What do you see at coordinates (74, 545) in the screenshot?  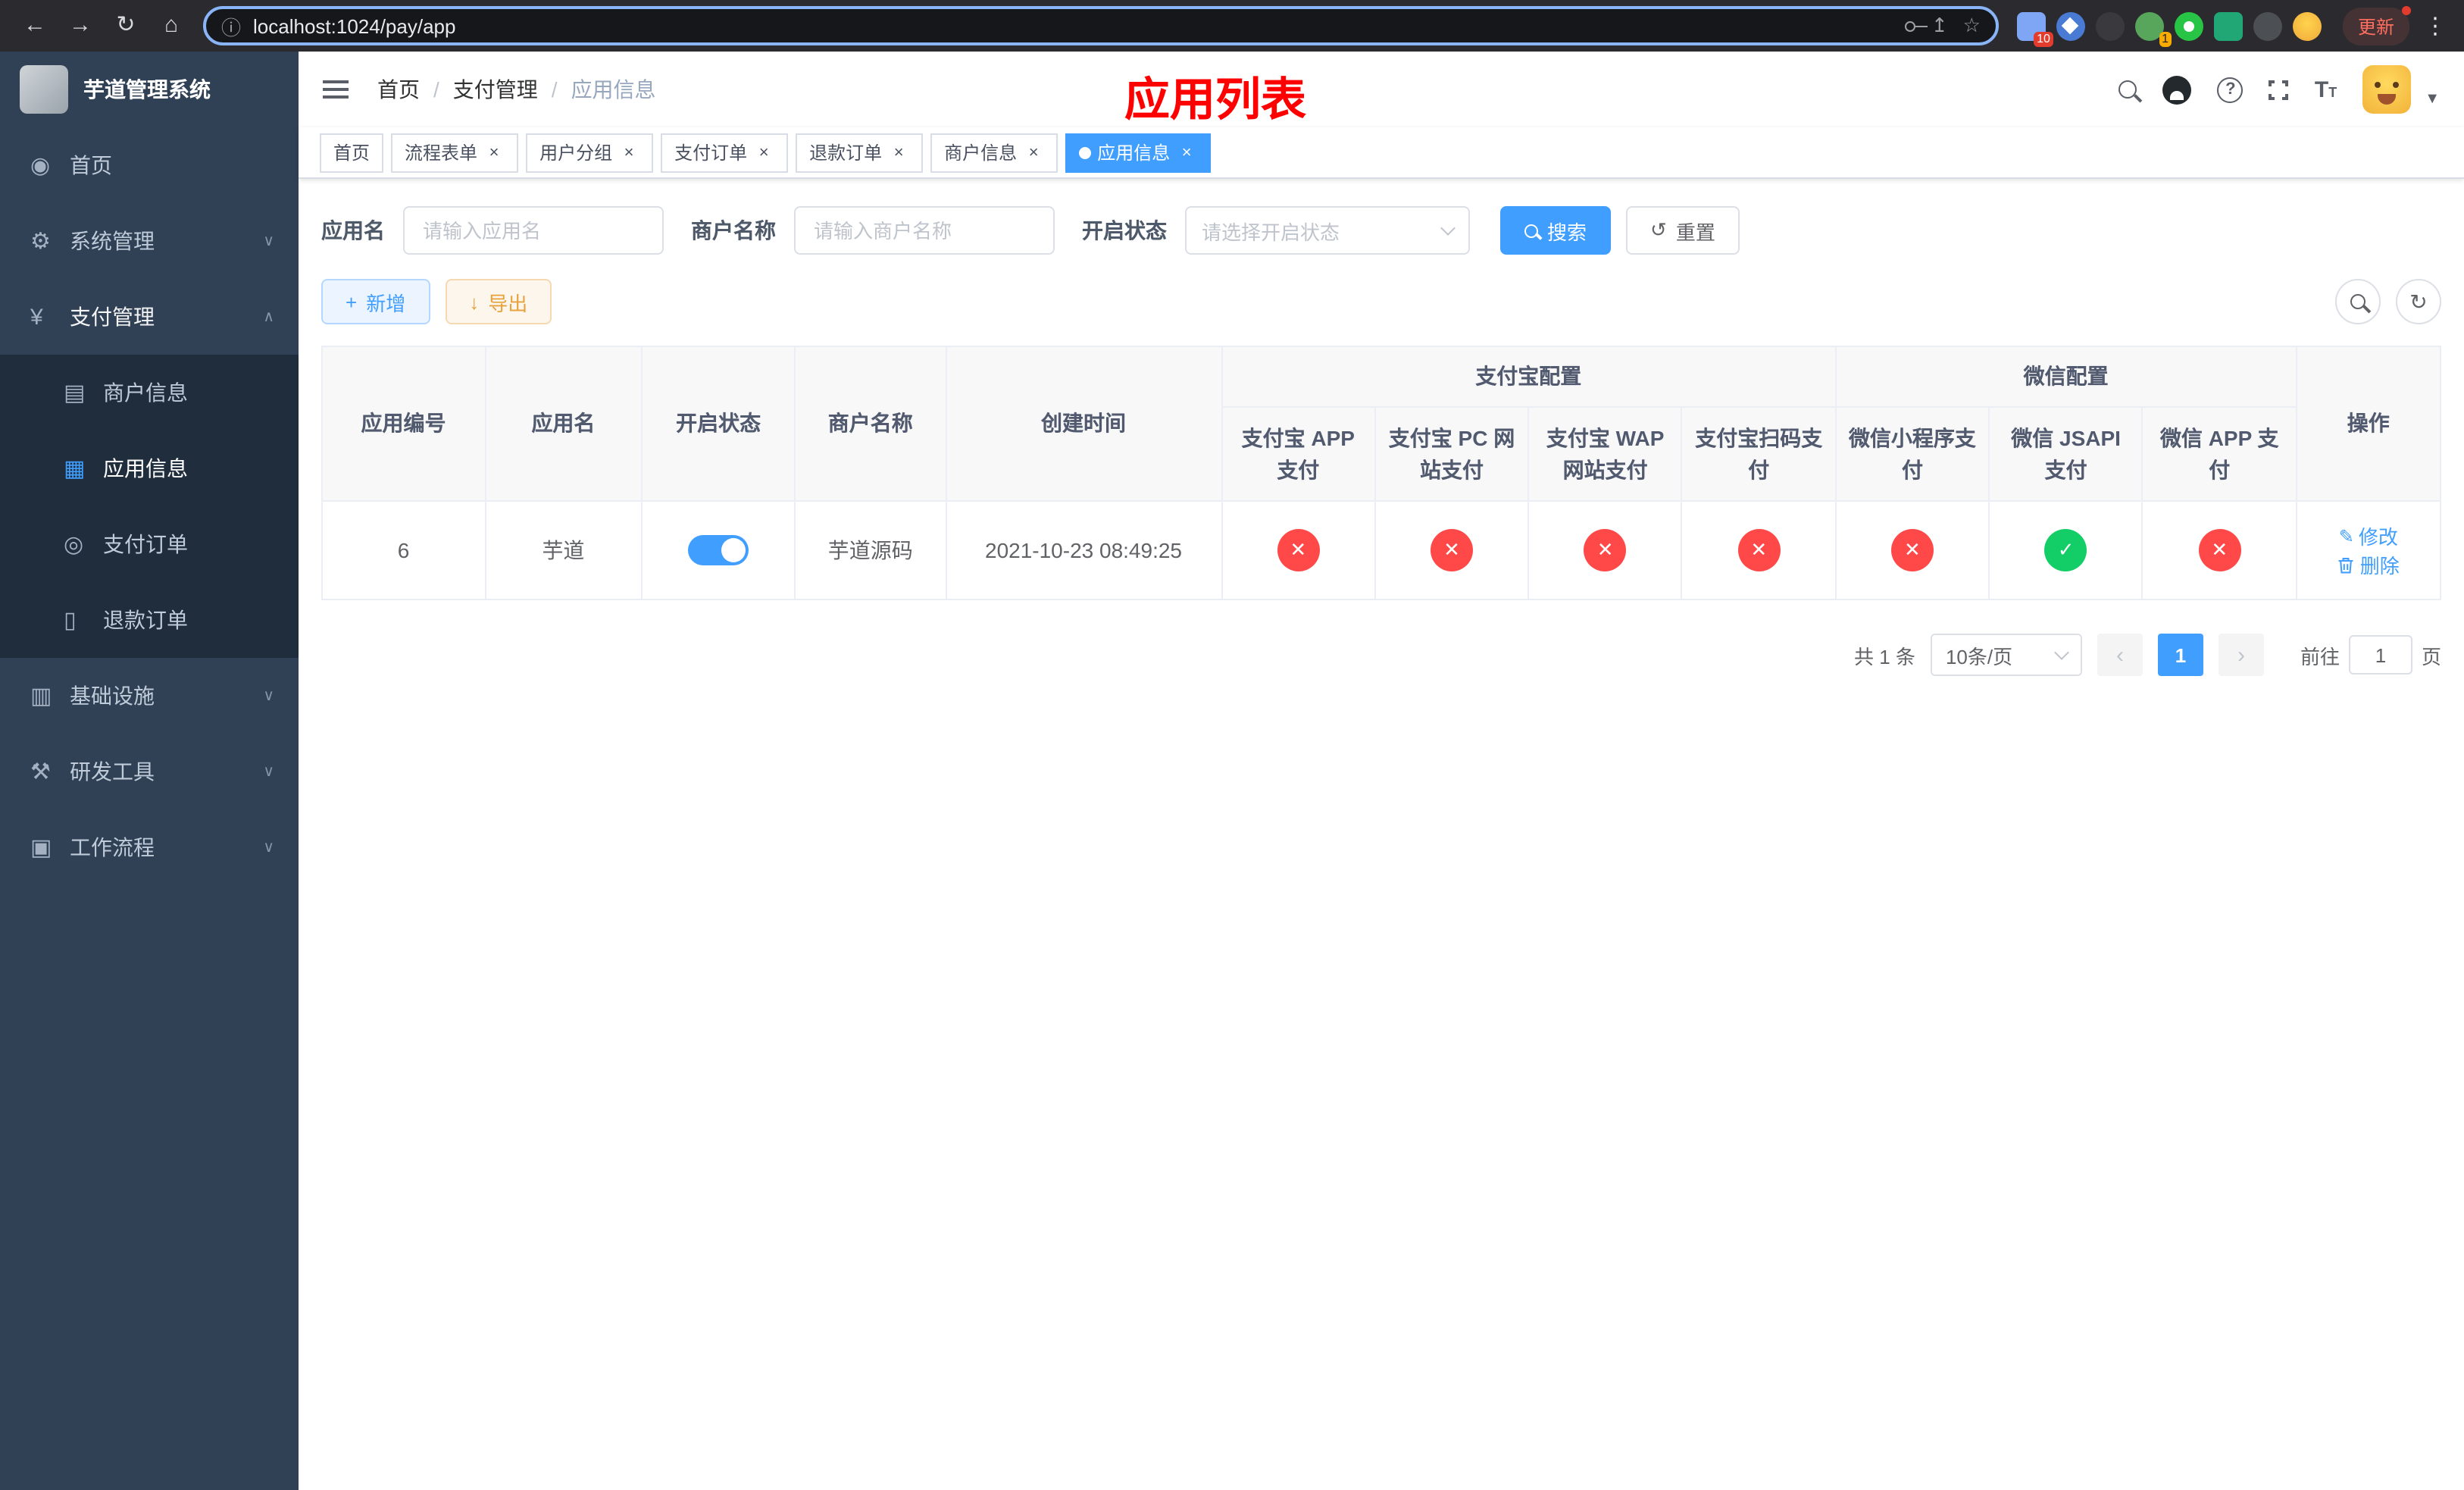 I see `order-icon: ◎` at bounding box center [74, 545].